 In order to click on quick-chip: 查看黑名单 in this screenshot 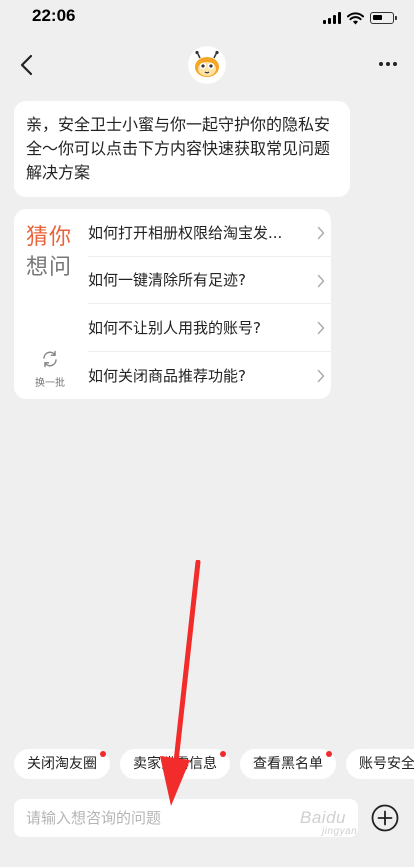, I will do `click(288, 764)`.